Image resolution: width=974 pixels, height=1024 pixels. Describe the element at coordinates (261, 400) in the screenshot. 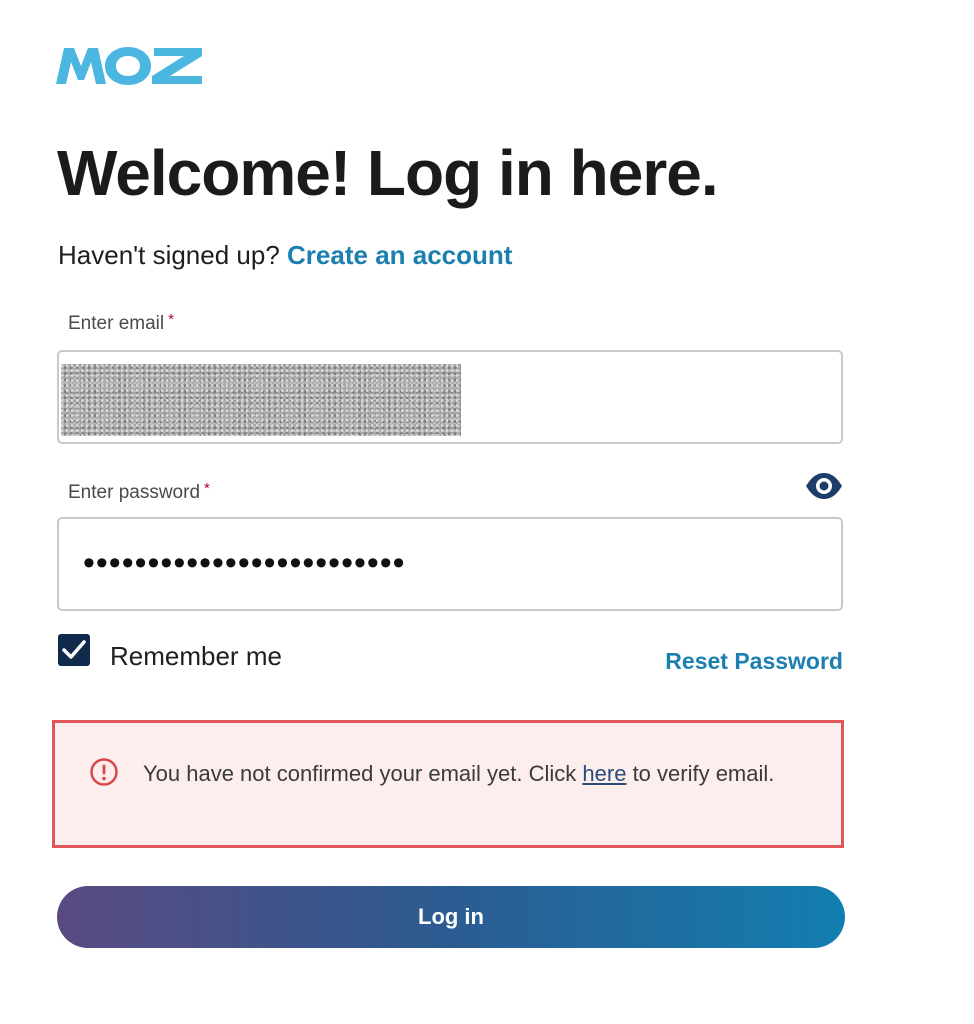

I see `redacted-email-value` at that location.